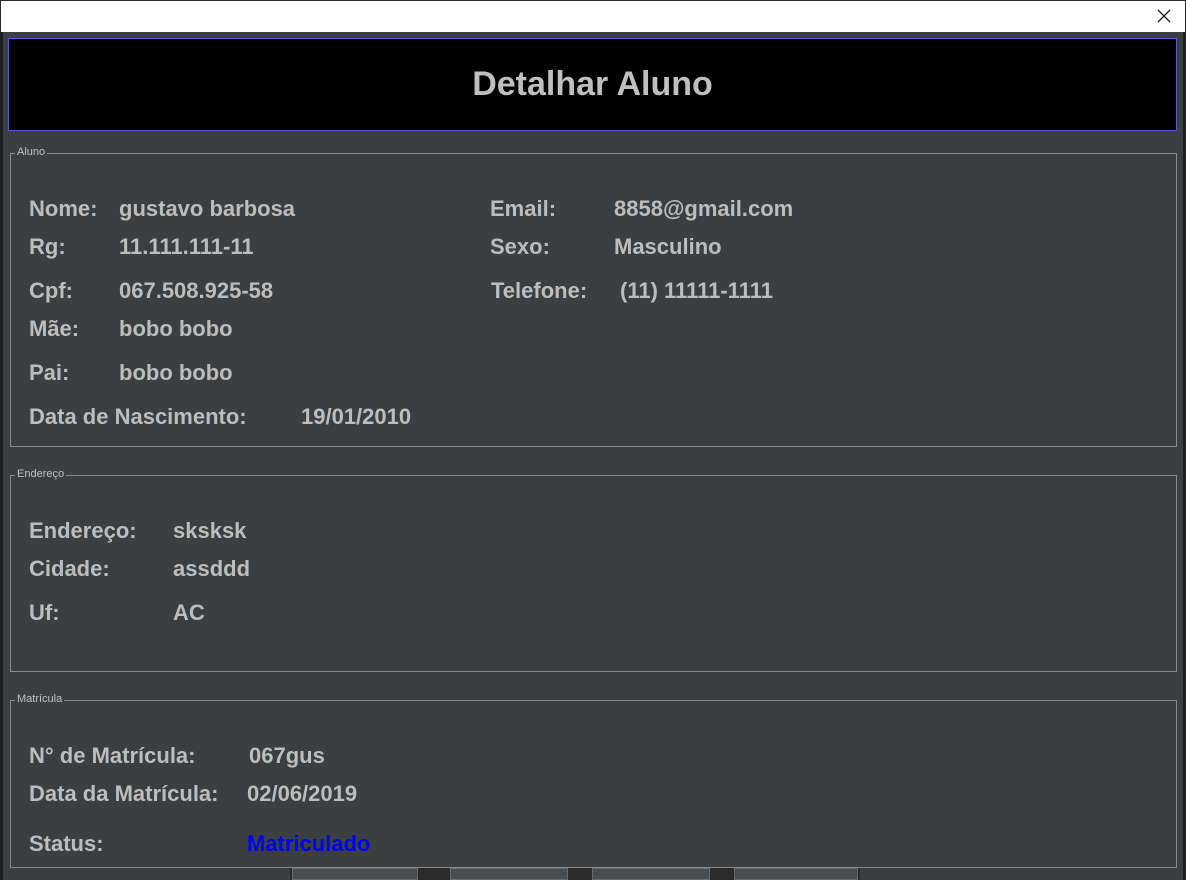  I want to click on nascimento-label: Data de Nascimento:, so click(138, 416).